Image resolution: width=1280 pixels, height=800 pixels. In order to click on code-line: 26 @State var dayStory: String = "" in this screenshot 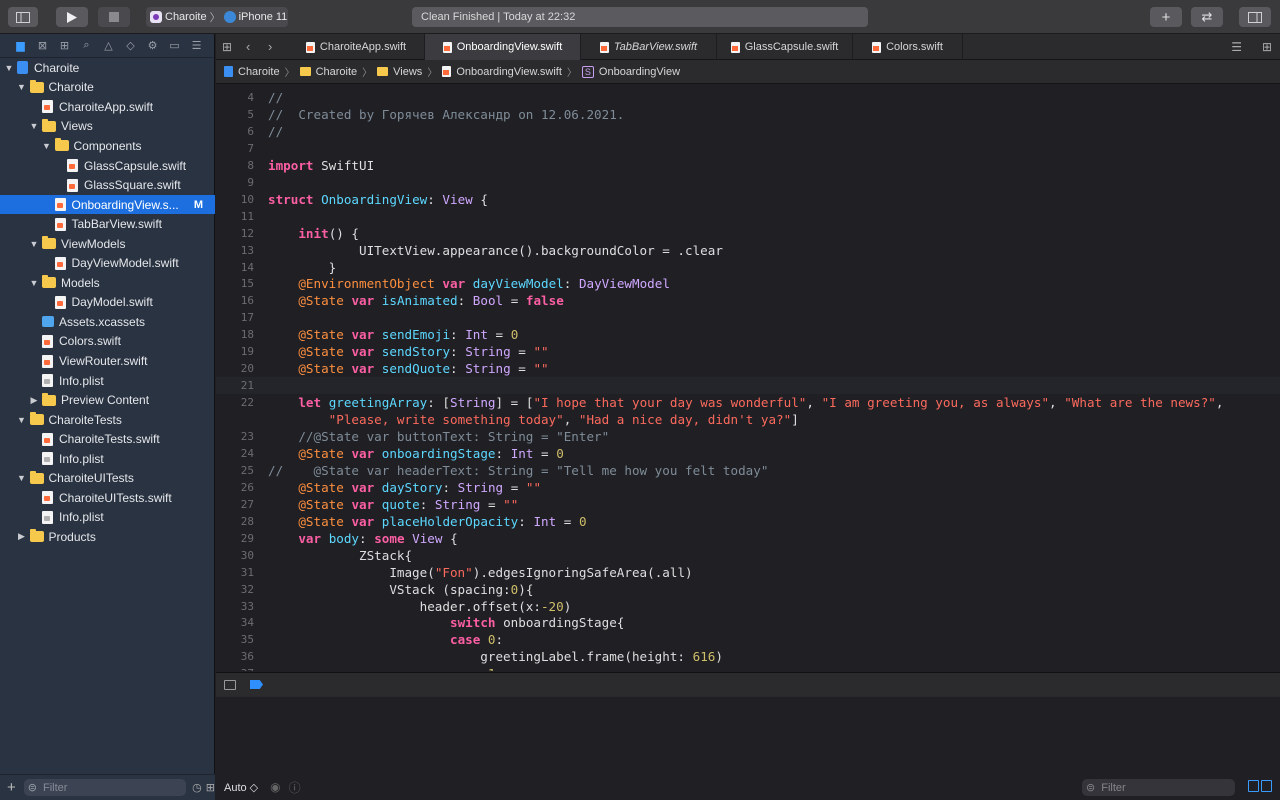, I will do `click(748, 487)`.